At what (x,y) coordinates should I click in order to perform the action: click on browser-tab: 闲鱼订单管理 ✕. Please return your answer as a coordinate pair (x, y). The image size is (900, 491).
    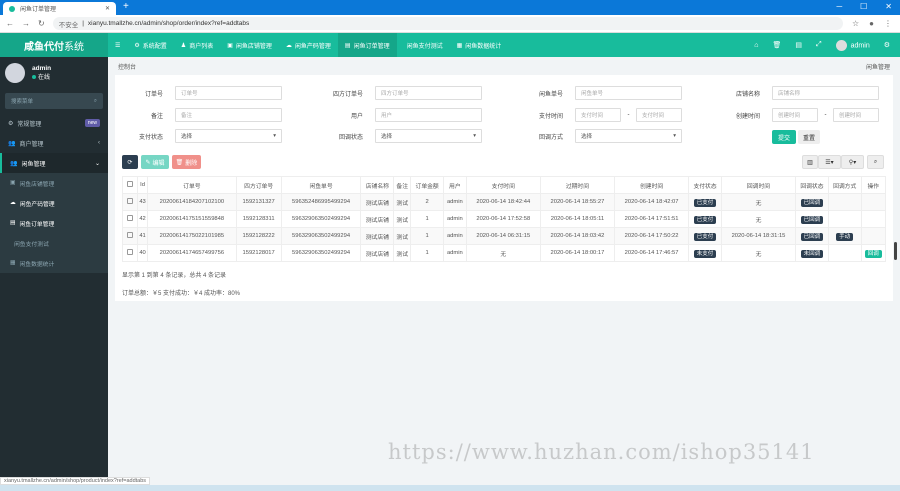
    Looking at the image, I should click on (59, 8).